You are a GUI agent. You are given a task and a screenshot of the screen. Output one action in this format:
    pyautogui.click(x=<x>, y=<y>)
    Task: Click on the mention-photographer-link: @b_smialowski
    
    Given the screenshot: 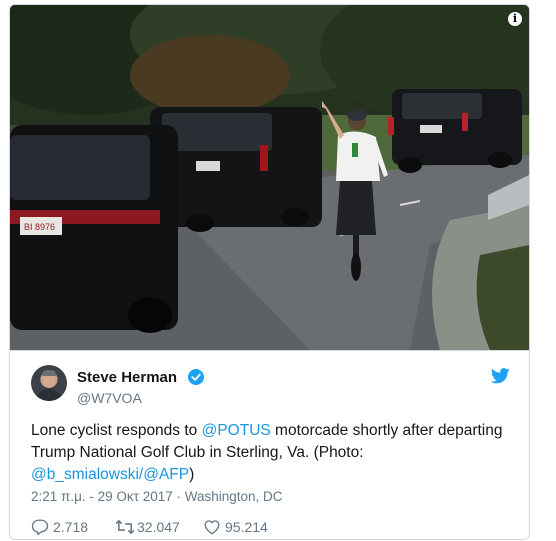 What is the action you would take?
    pyautogui.click(x=85, y=474)
    